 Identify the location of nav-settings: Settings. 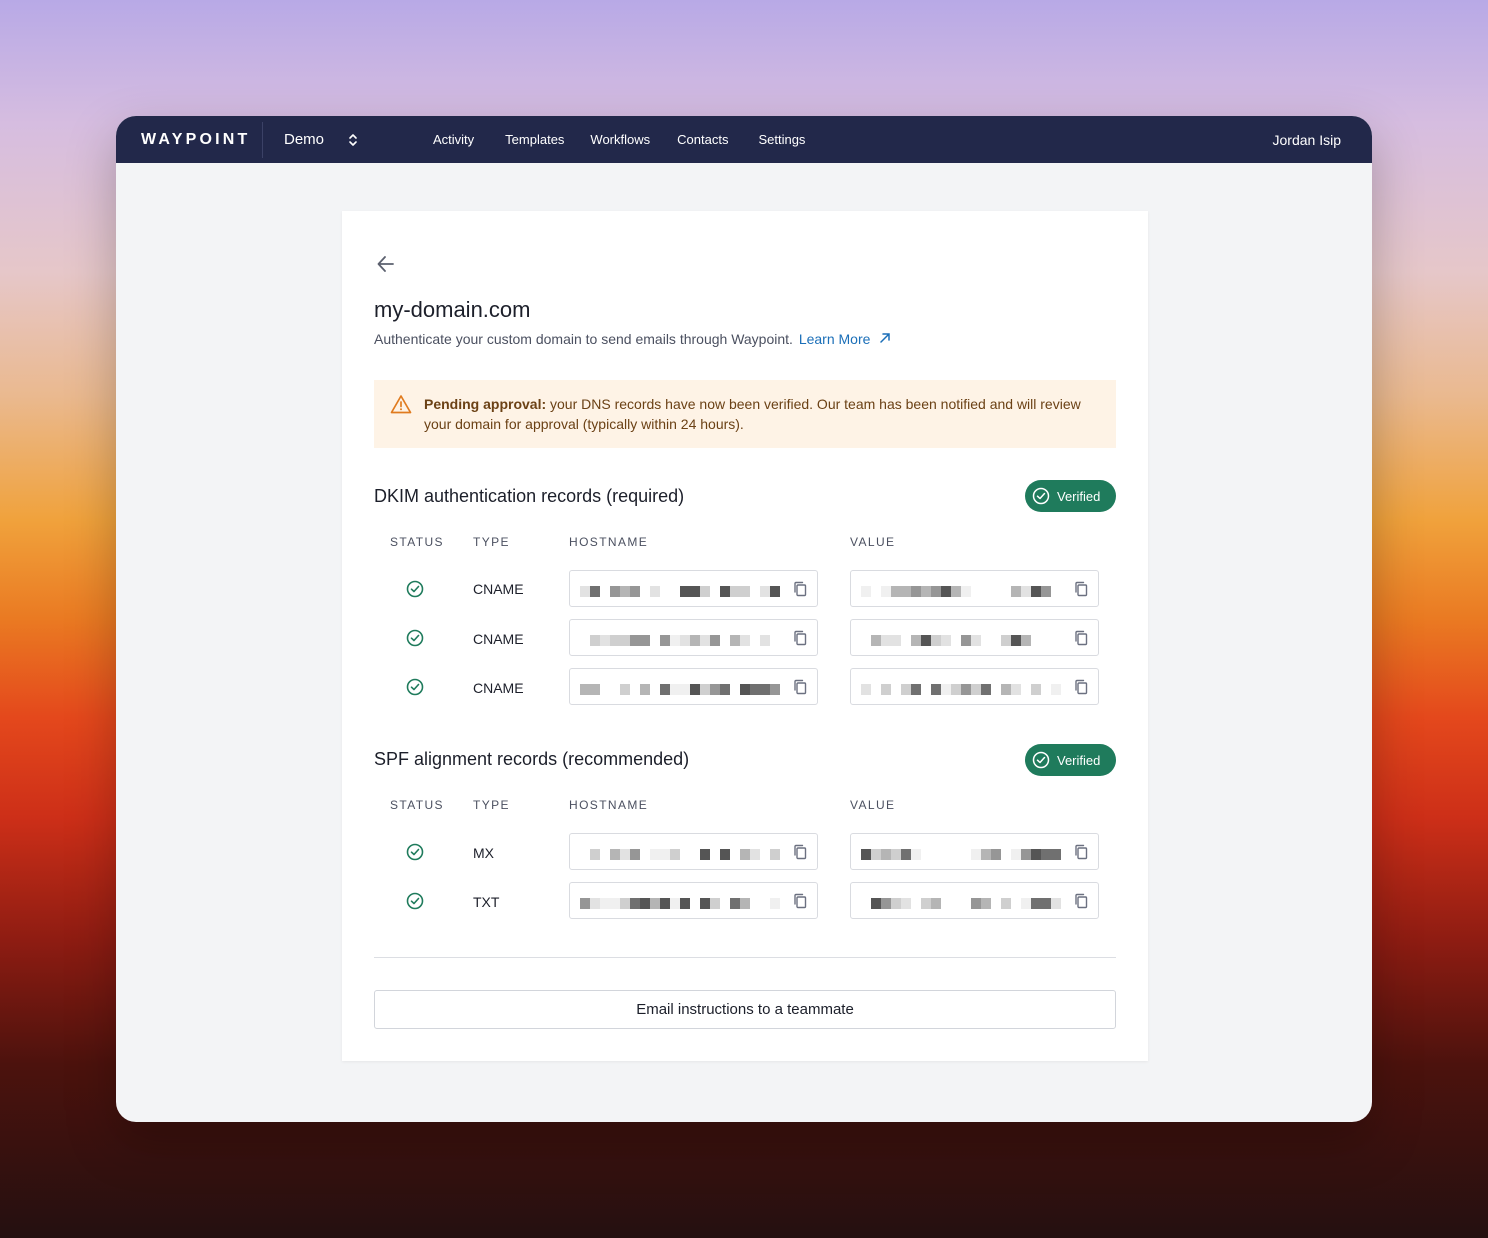
(781, 139).